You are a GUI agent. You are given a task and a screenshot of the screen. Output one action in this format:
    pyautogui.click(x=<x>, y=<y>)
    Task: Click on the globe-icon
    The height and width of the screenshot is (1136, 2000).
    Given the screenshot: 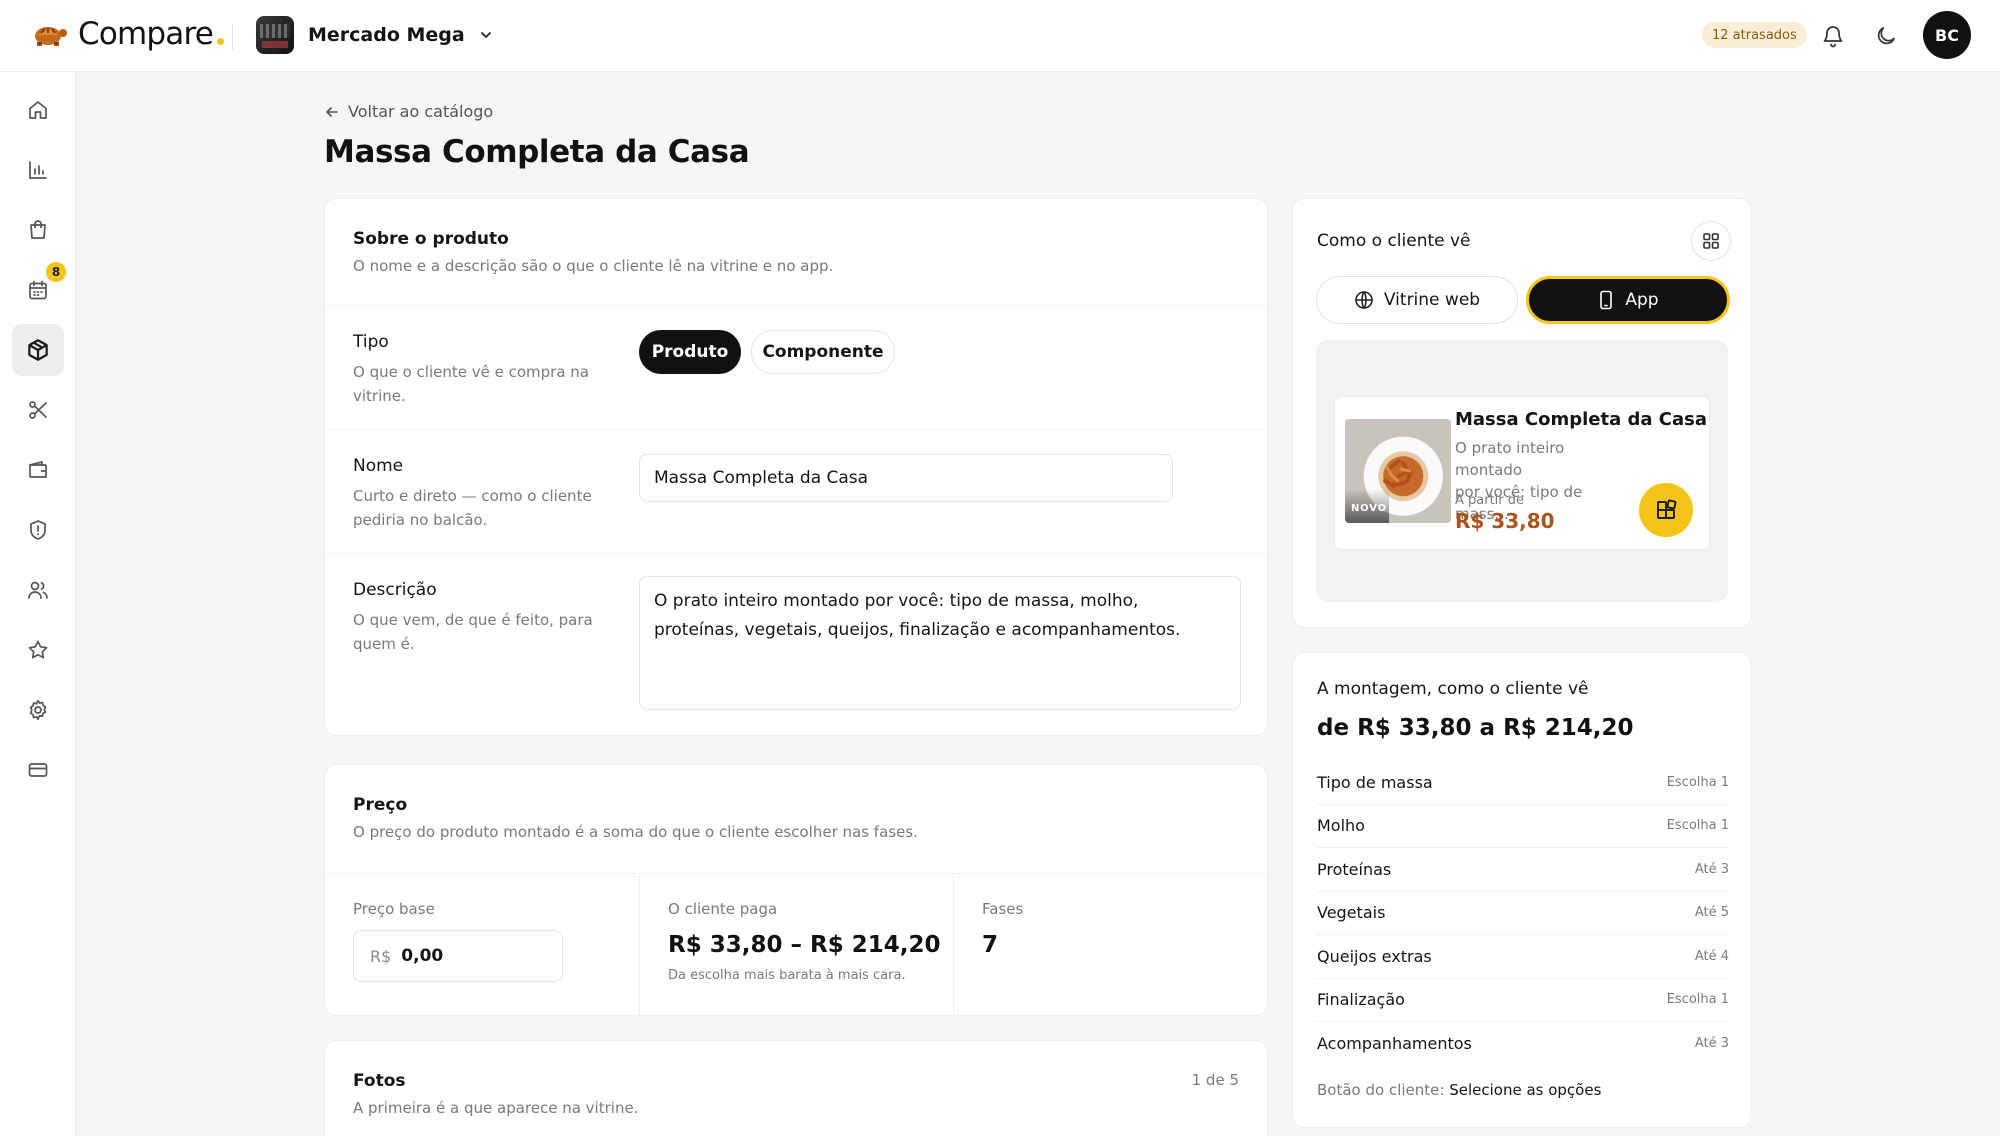 What is the action you would take?
    pyautogui.click(x=1364, y=300)
    